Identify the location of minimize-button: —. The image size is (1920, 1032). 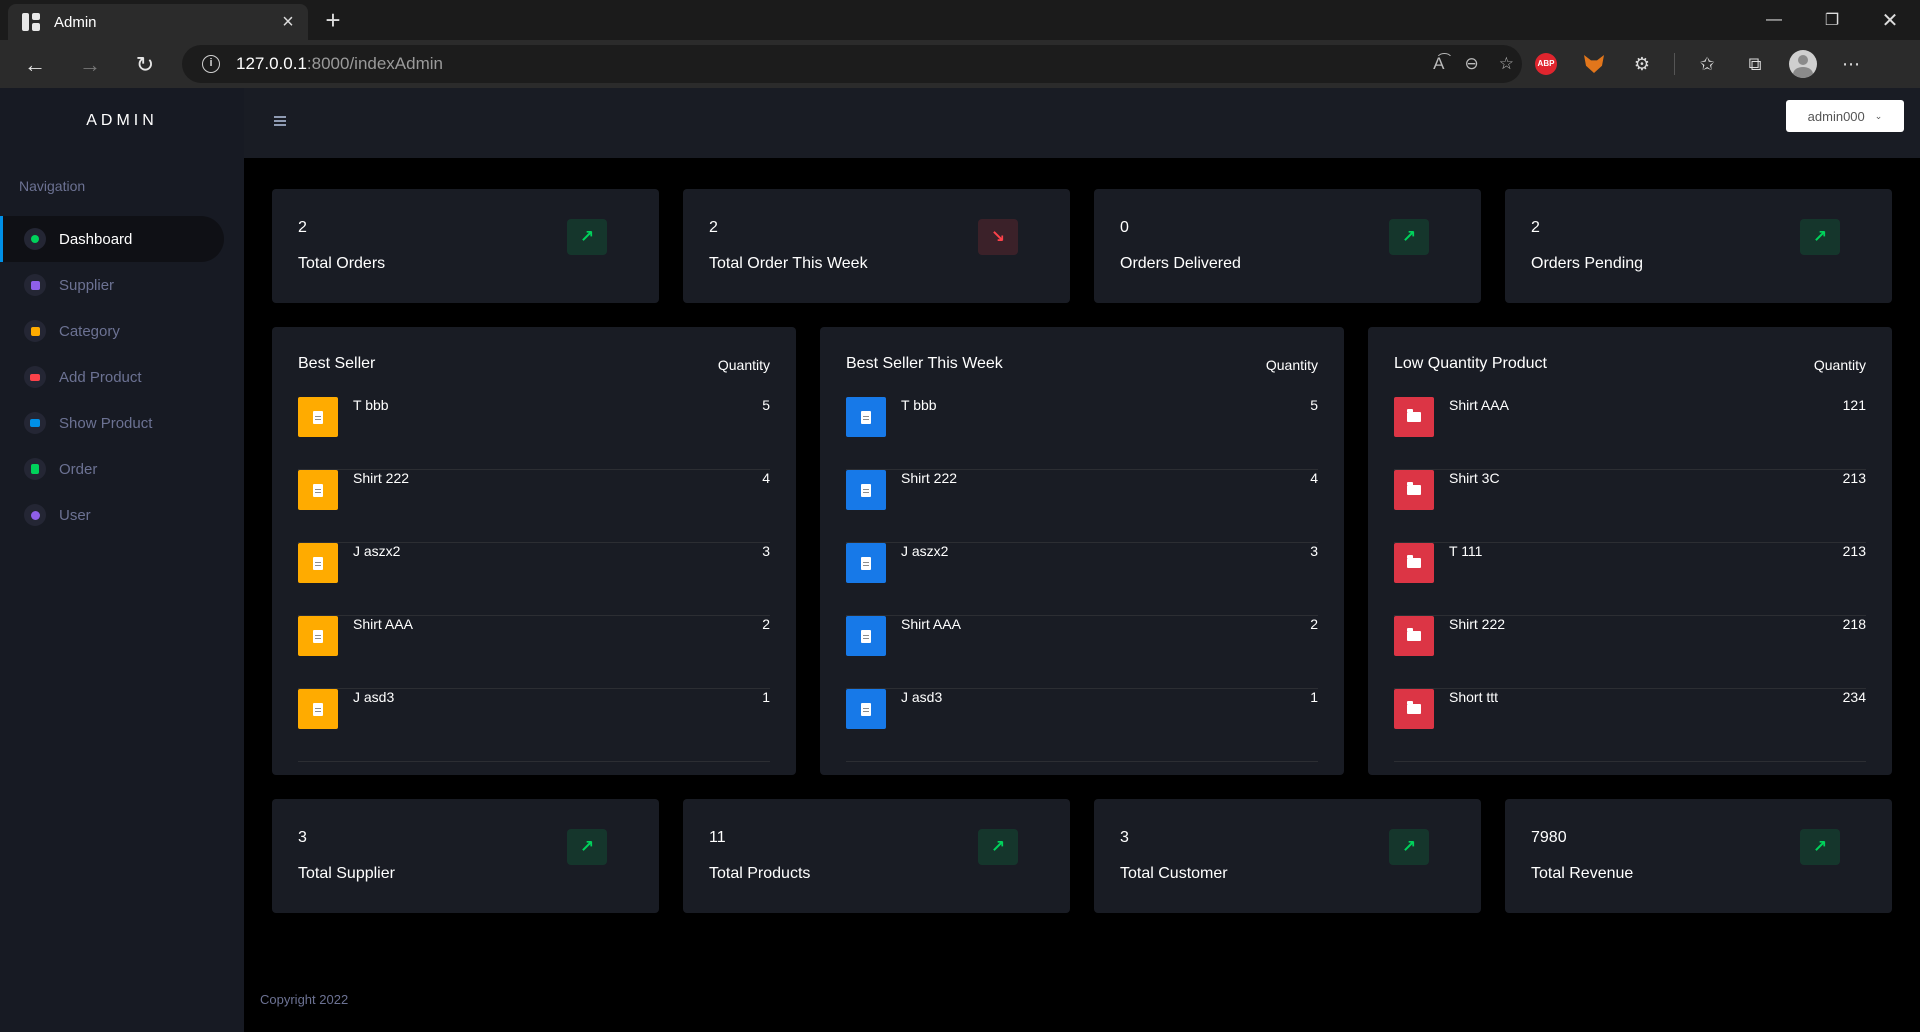
(1774, 20).